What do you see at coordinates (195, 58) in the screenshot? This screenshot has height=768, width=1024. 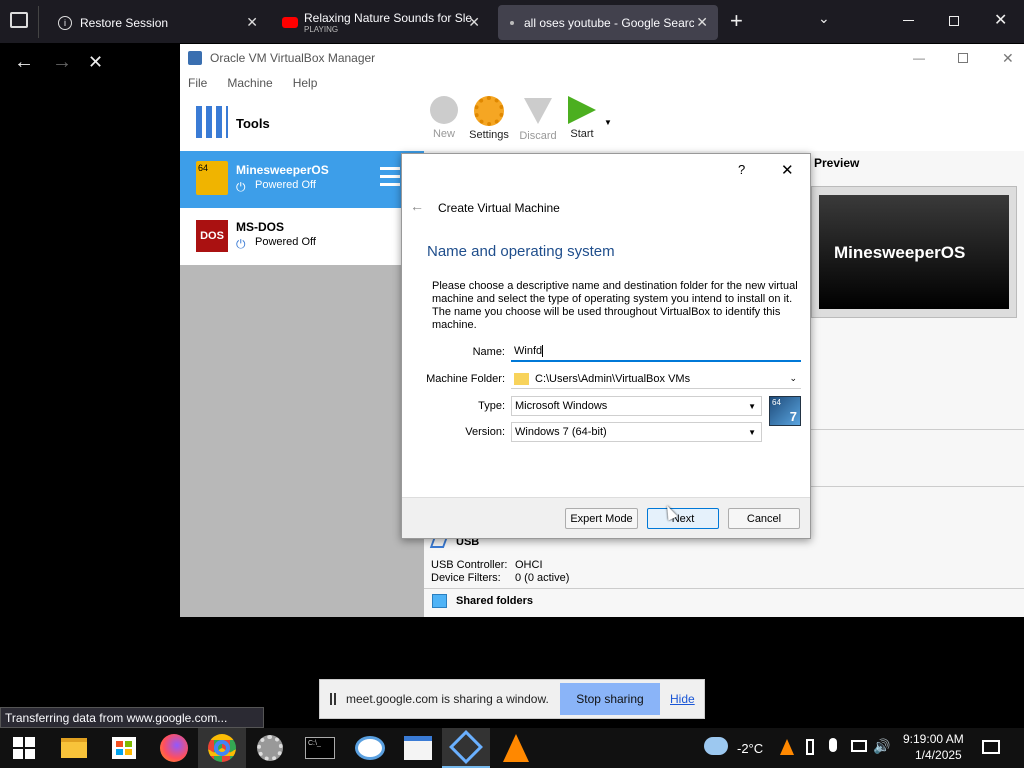 I see `virtualbox-logo-icon` at bounding box center [195, 58].